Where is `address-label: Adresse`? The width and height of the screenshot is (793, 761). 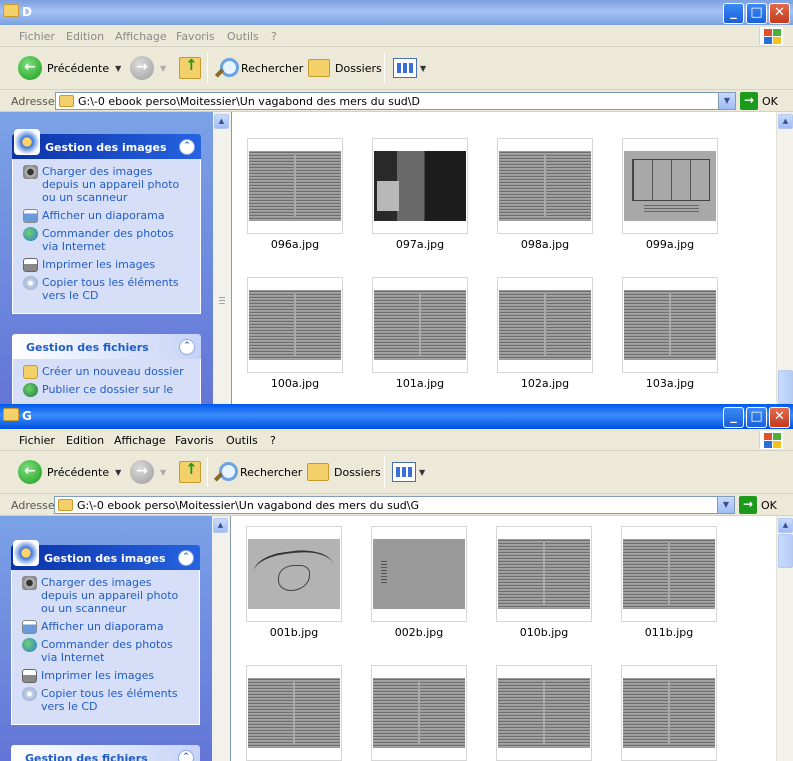 address-label: Adresse is located at coordinates (33, 505).